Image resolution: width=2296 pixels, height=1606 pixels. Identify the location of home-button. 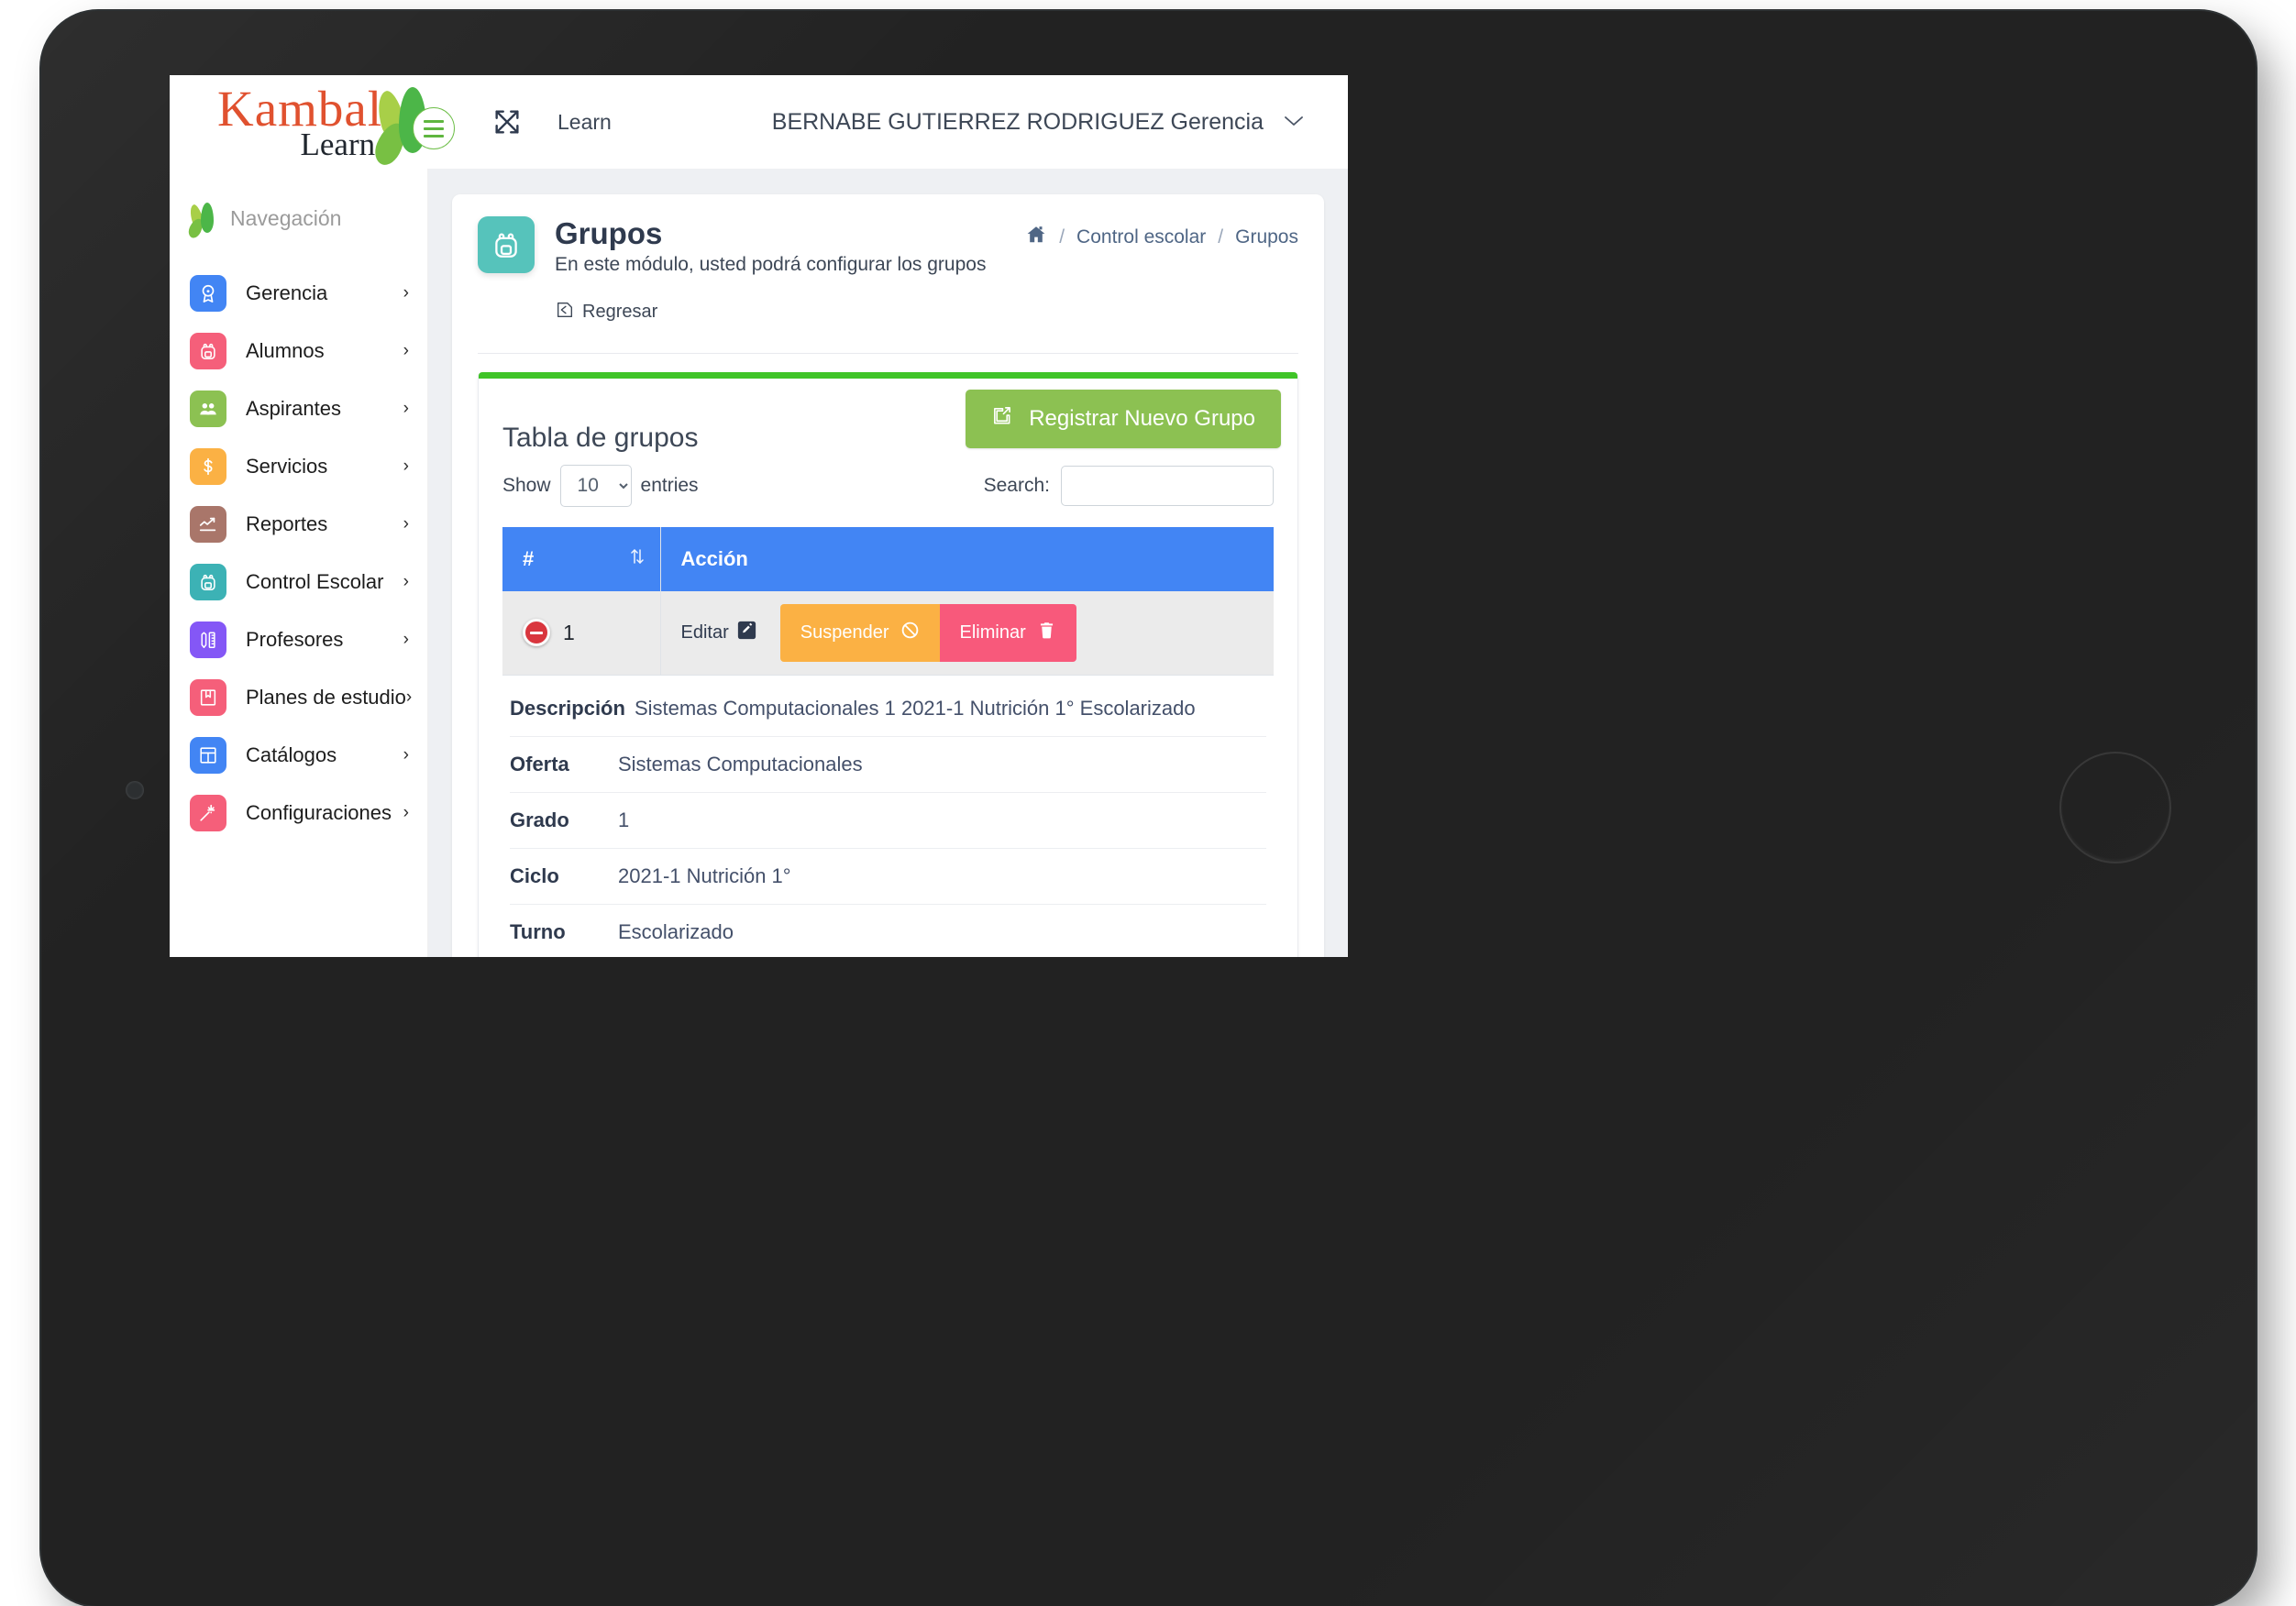
(2115, 808).